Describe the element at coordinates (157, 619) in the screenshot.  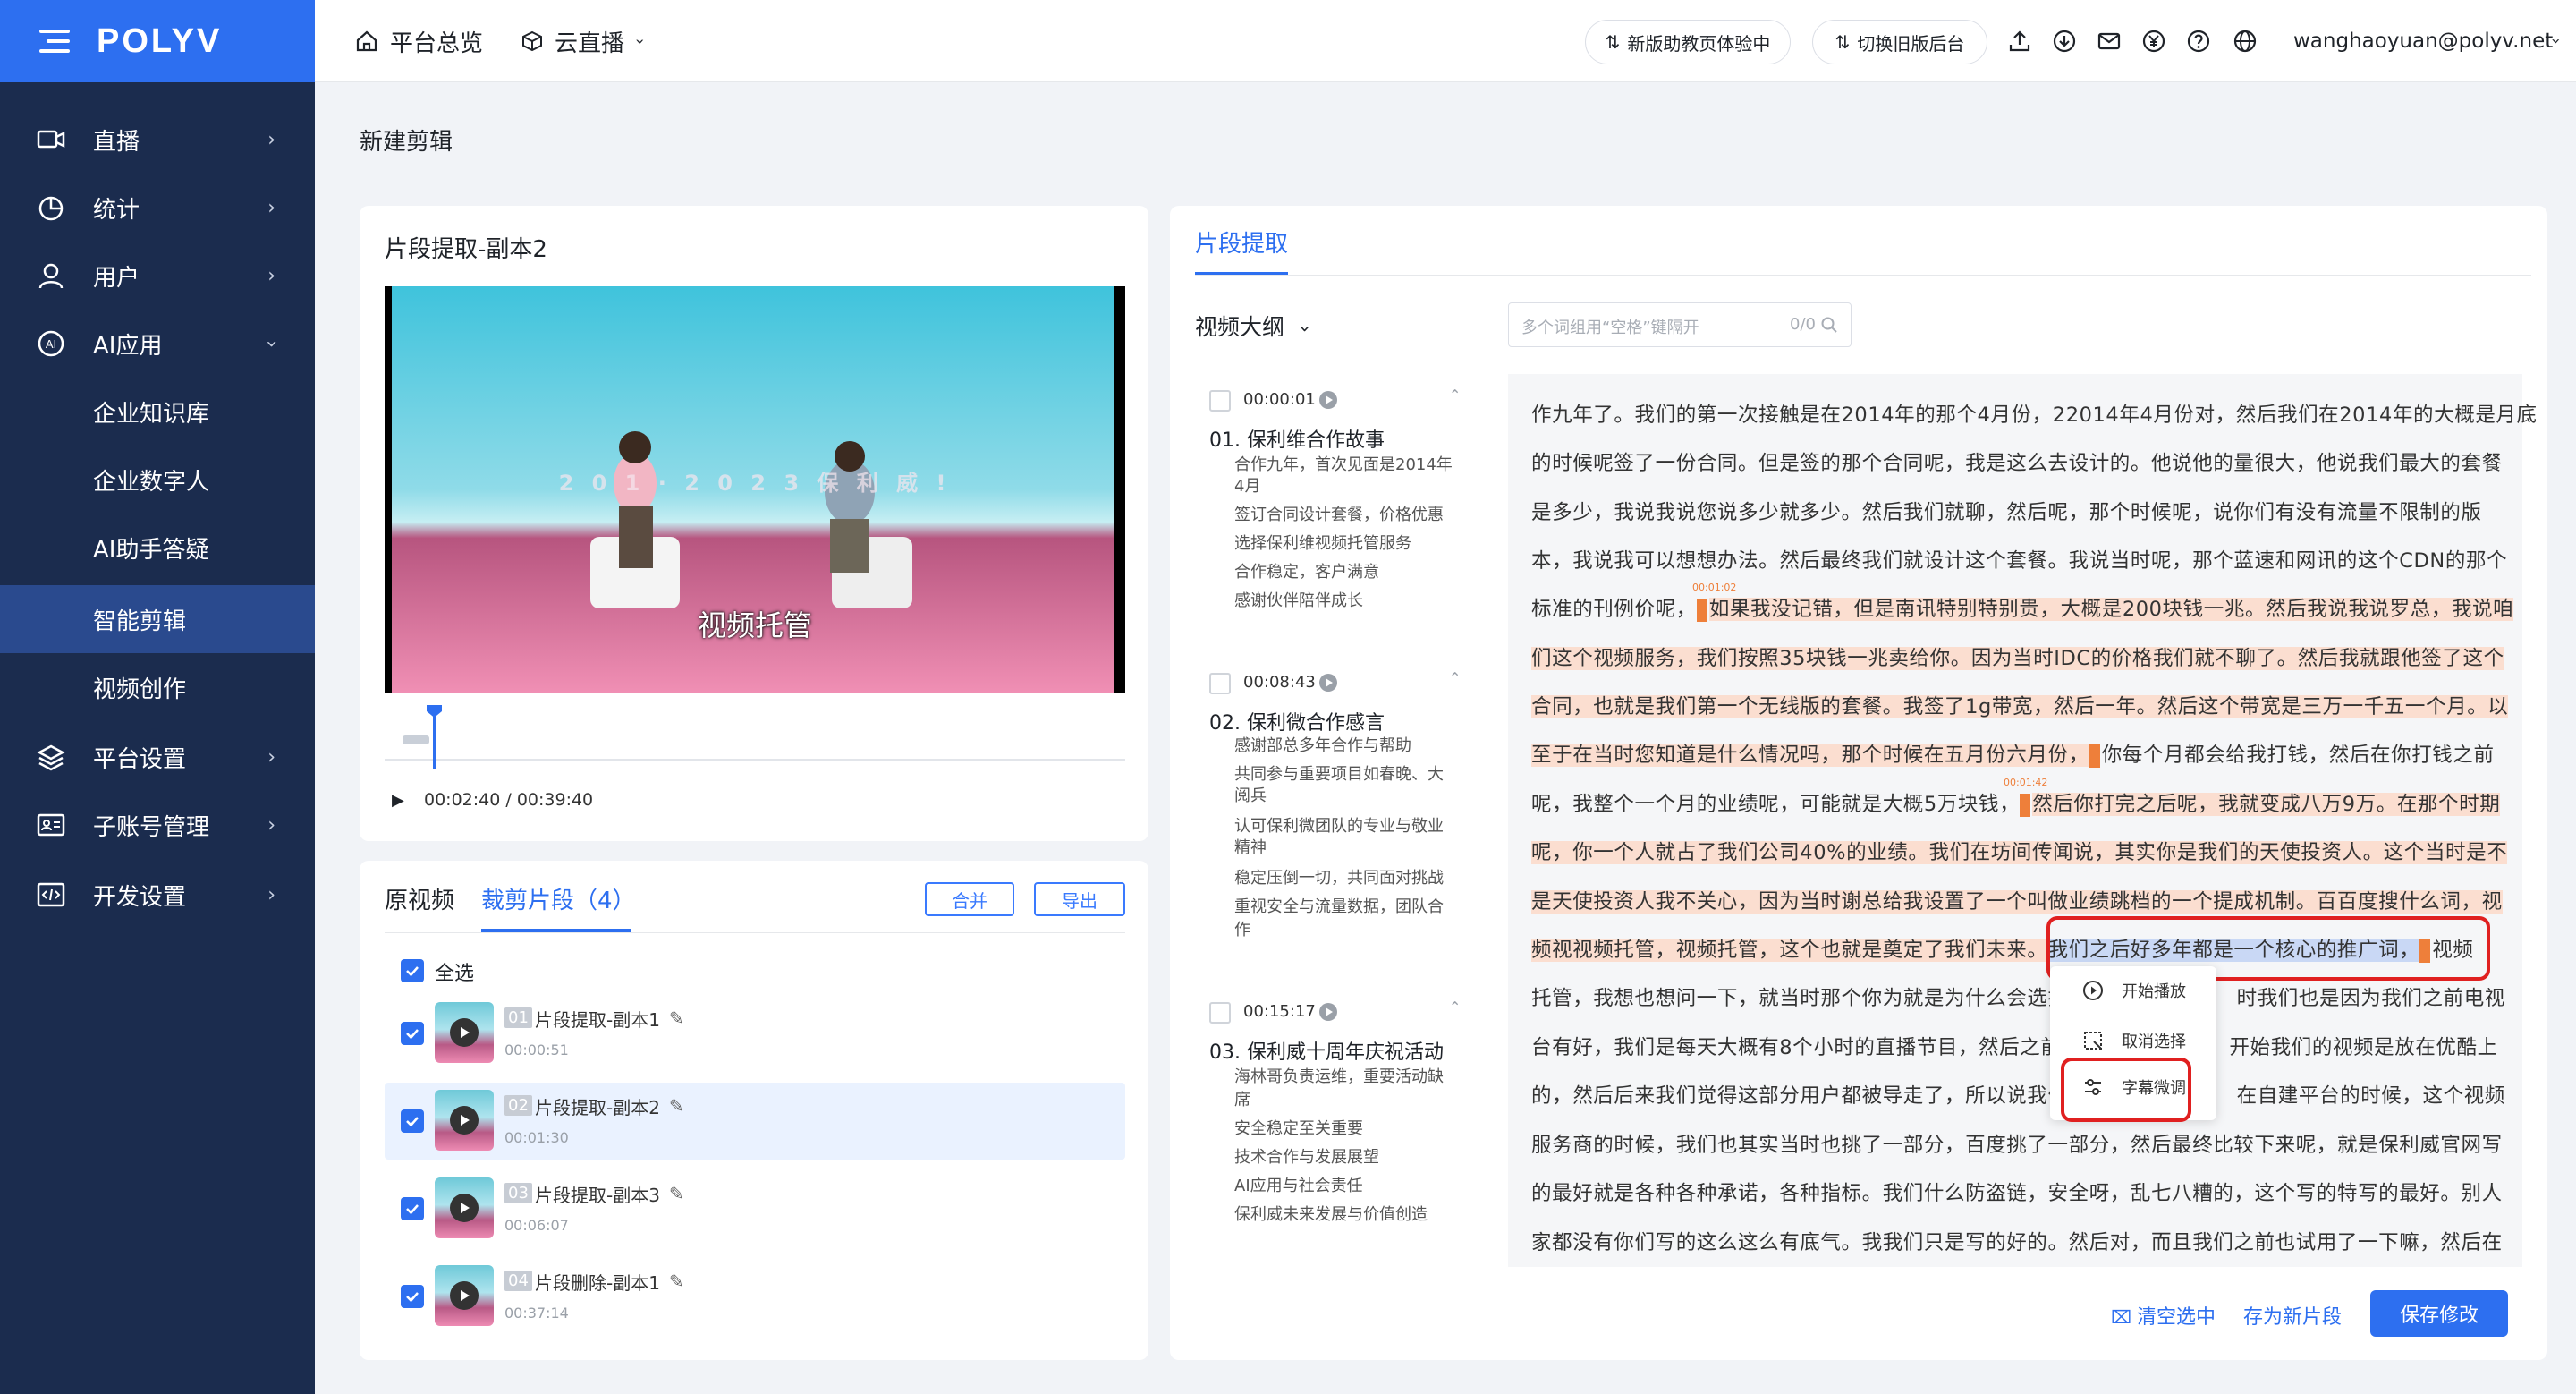
I see `sidebar-sub-smart-clip: 智能剪辑` at that location.